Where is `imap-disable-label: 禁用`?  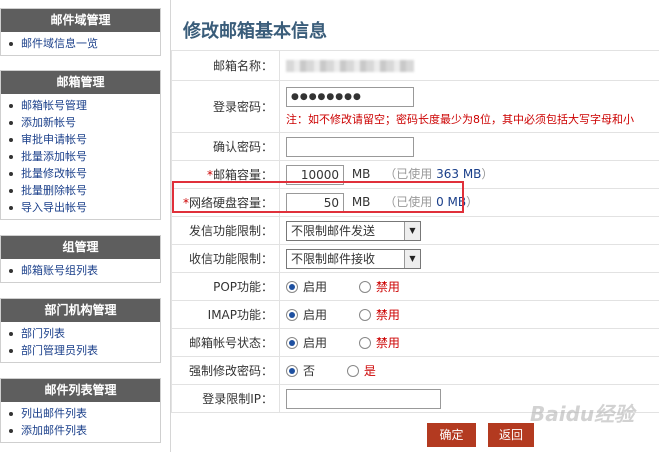 imap-disable-label: 禁用 is located at coordinates (387, 315).